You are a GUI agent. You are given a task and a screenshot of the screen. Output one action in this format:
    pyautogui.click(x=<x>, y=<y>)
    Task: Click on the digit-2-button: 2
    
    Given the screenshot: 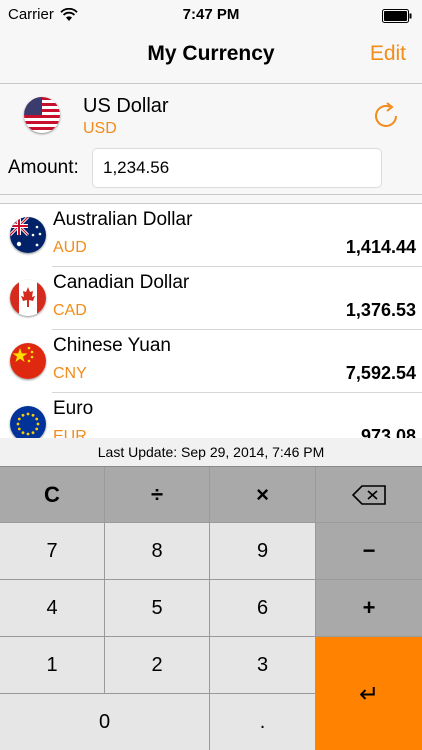 What is the action you would take?
    pyautogui.click(x=157, y=665)
    